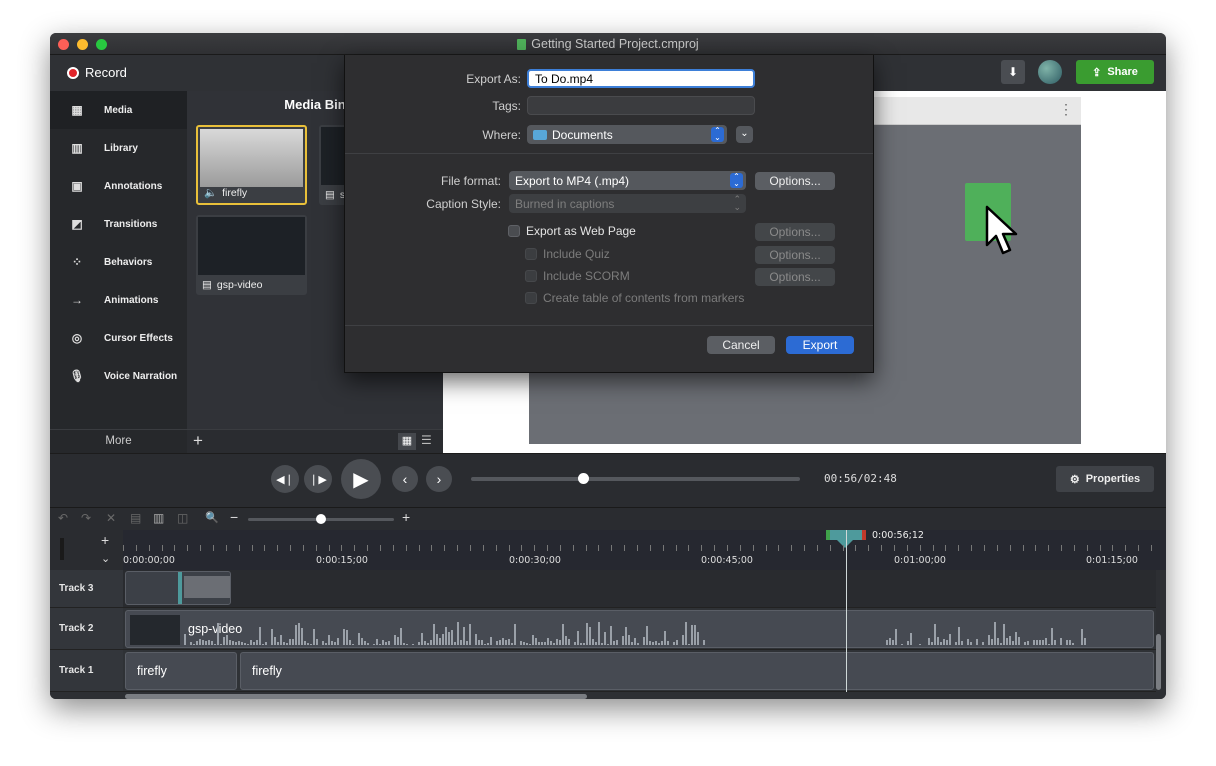  I want to click on sidebar-item-label: Transitions, so click(131, 224).